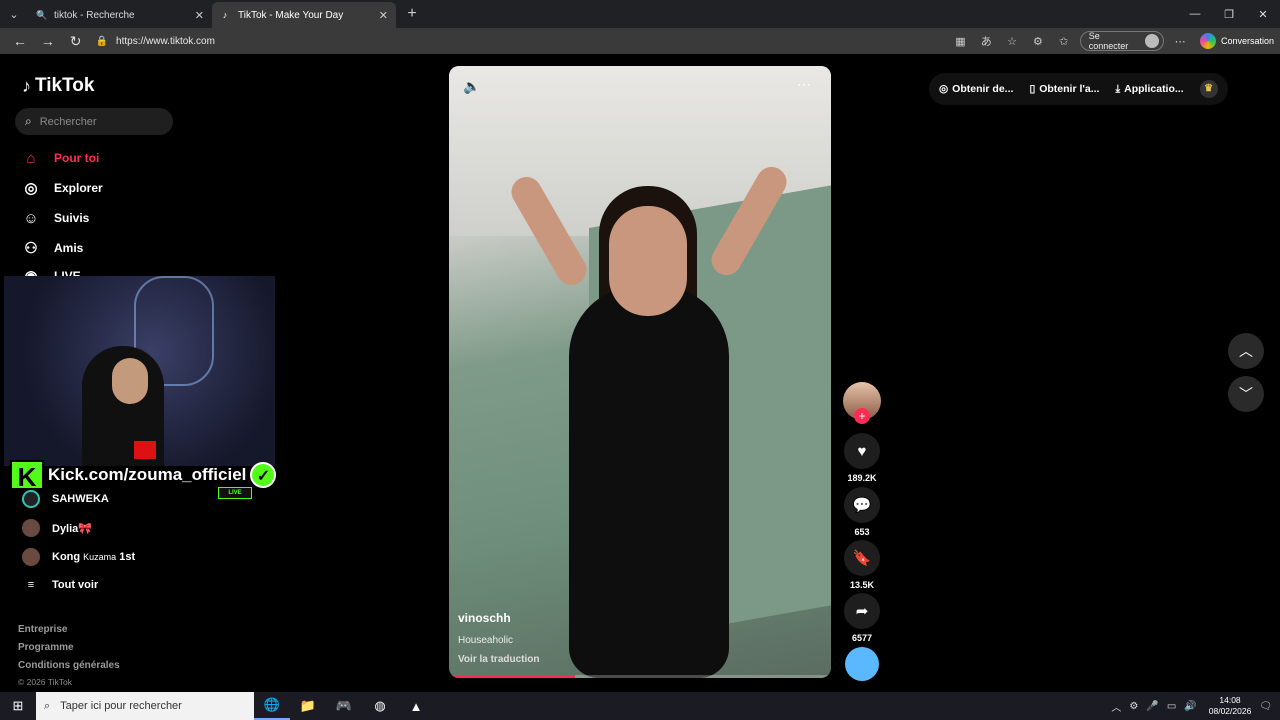 This screenshot has height=720, width=1280. What do you see at coordinates (1032, 89) in the screenshot?
I see `phone-icon: ▯` at bounding box center [1032, 89].